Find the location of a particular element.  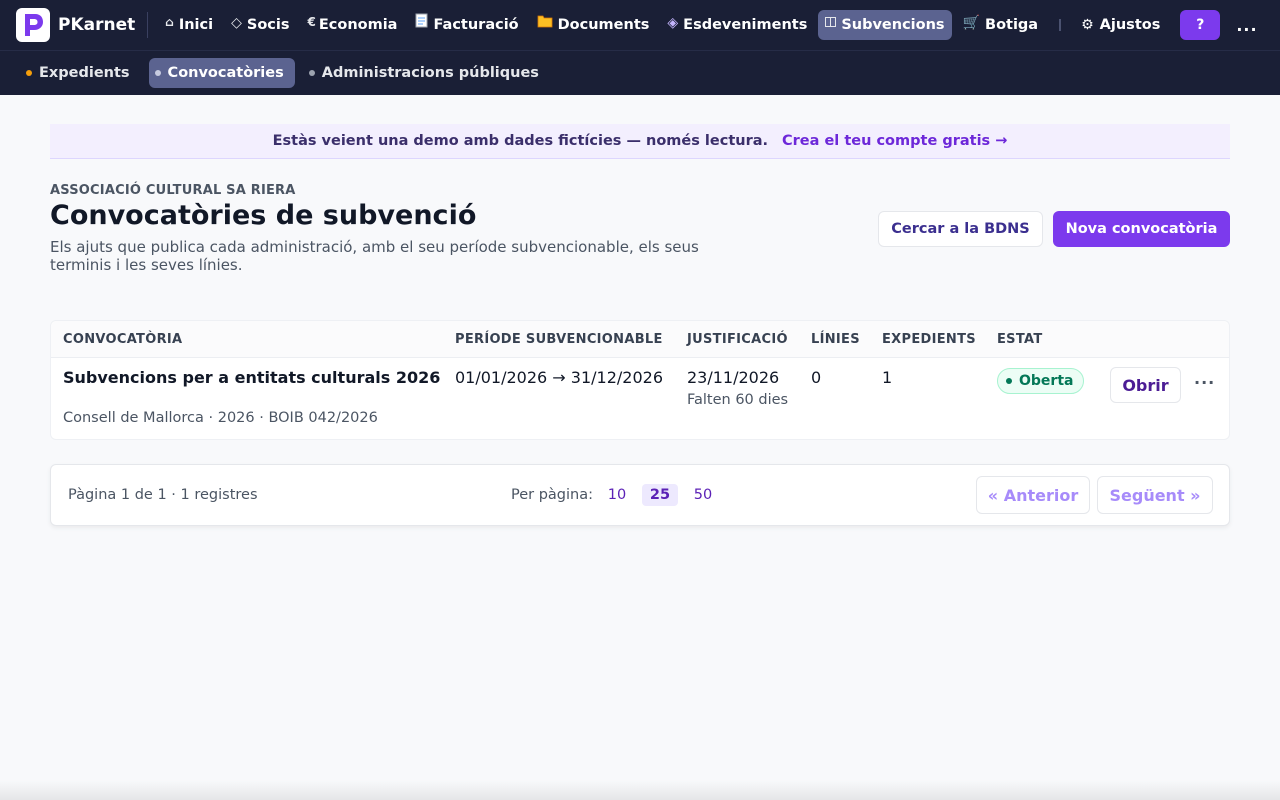

new-call-button: Nova convocatòria is located at coordinates (1141, 229).